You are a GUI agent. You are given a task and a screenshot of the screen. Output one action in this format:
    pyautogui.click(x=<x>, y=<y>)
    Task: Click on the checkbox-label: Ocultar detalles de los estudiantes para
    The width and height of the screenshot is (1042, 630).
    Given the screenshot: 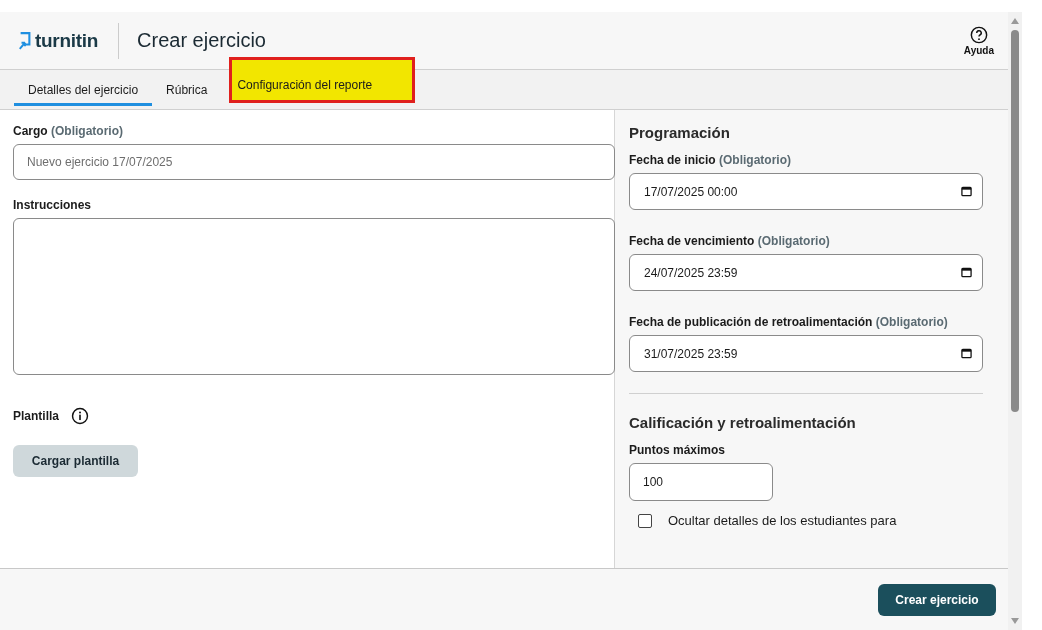 What is the action you would take?
    pyautogui.click(x=782, y=520)
    